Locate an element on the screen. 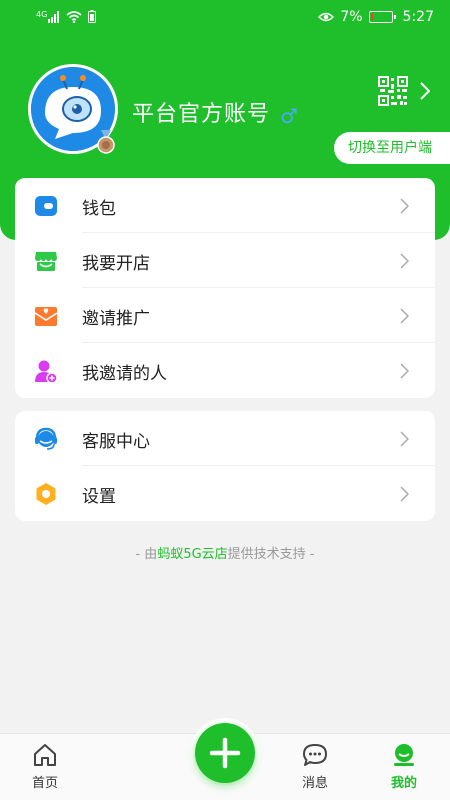 The width and height of the screenshot is (450, 800). store-icon is located at coordinates (46, 261).